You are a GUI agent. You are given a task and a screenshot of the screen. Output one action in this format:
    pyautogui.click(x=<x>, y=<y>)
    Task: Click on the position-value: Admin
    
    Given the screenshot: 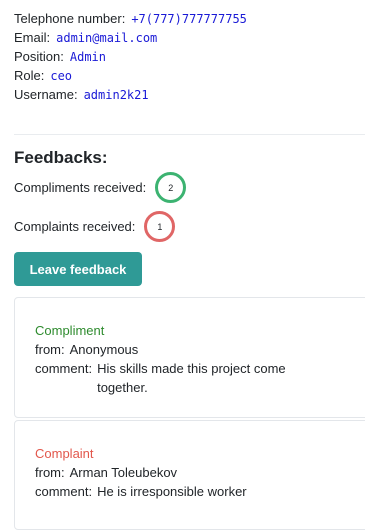 What is the action you would take?
    pyautogui.click(x=87, y=57)
    